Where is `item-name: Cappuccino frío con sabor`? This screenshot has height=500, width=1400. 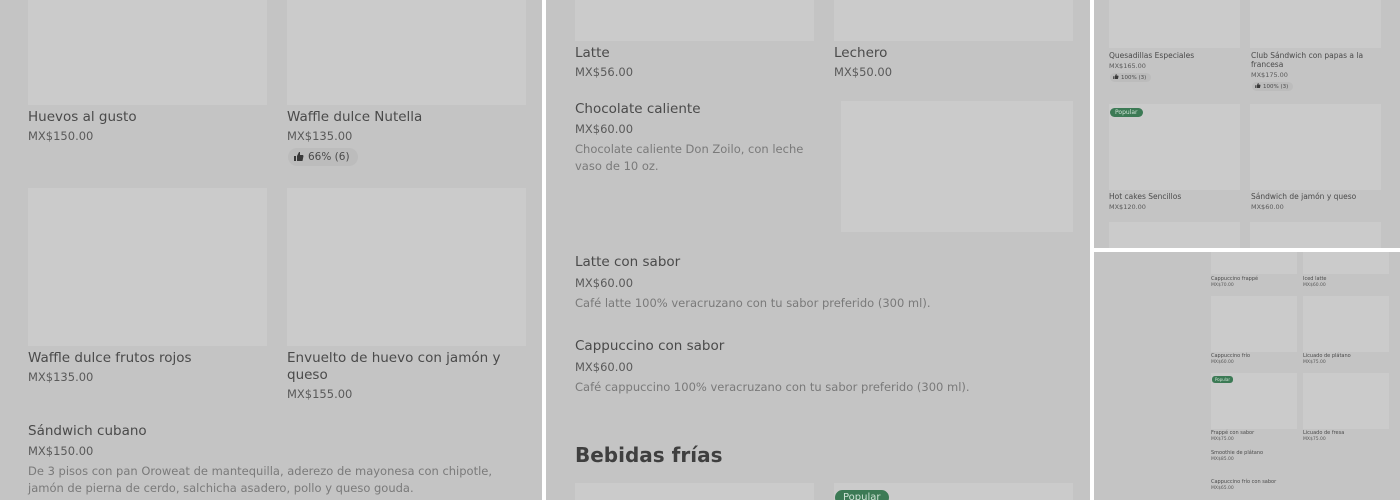 item-name: Cappuccino frío con sabor is located at coordinates (1243, 482).